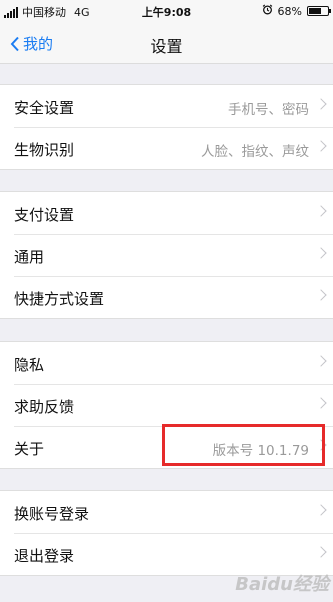 The height and width of the screenshot is (602, 333). I want to click on settings-row-biometrics: 生物识别 人脸、指纹、声纹, so click(166, 148).